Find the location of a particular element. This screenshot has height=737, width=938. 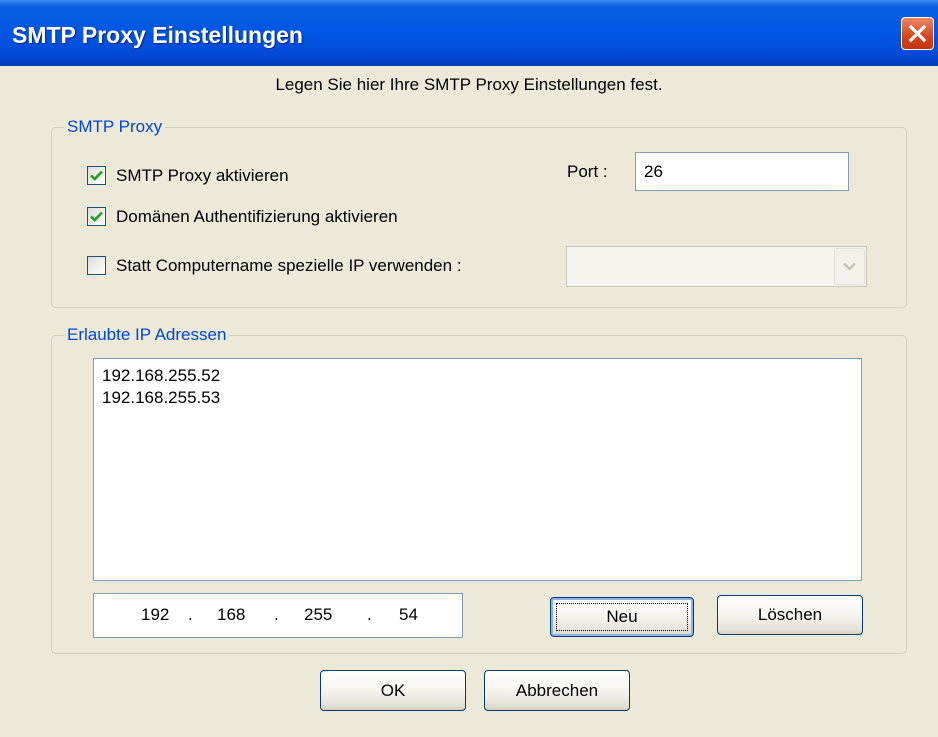

domain-auth-checkbox is located at coordinates (96, 216).